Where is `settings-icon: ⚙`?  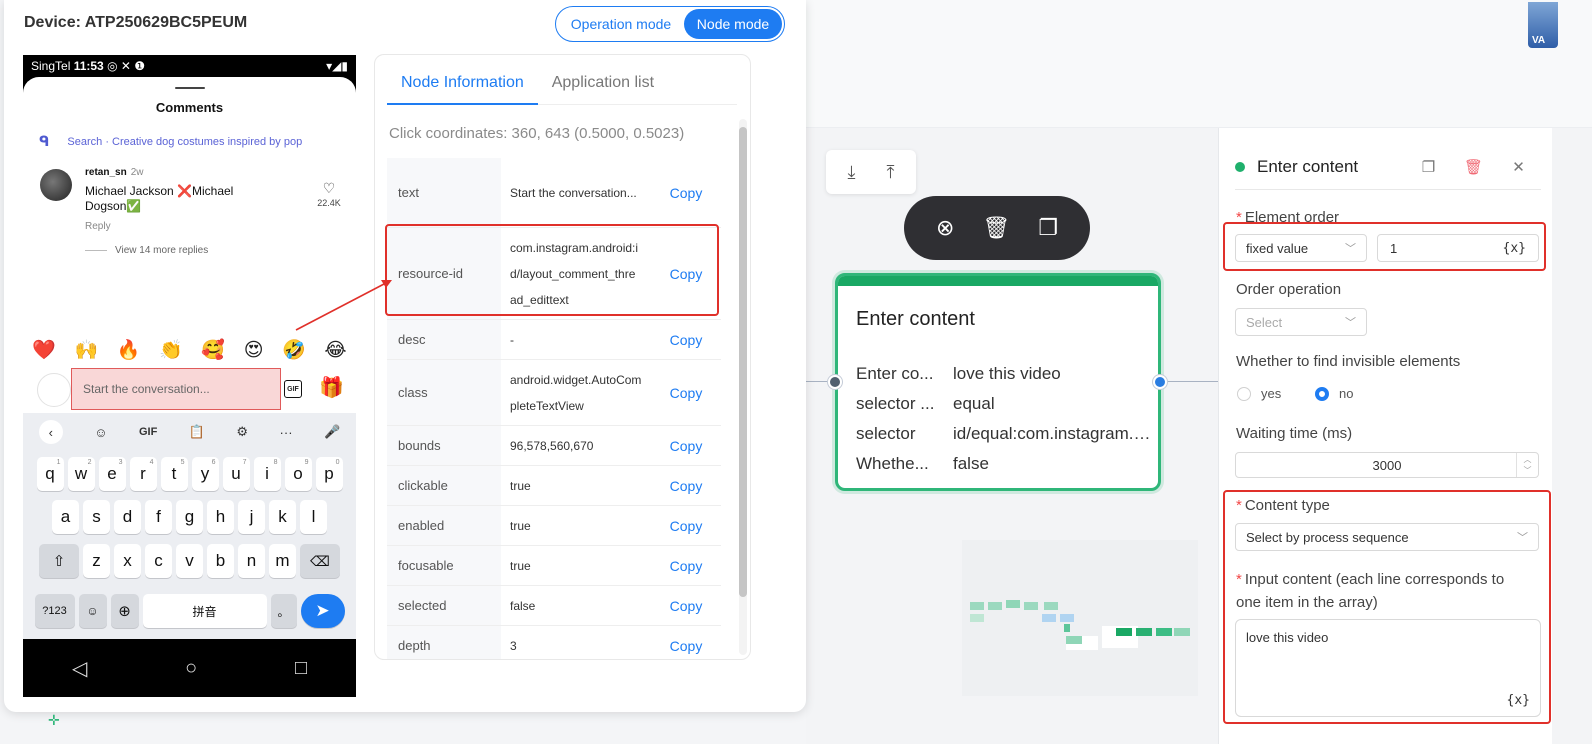 settings-icon: ⚙ is located at coordinates (242, 432).